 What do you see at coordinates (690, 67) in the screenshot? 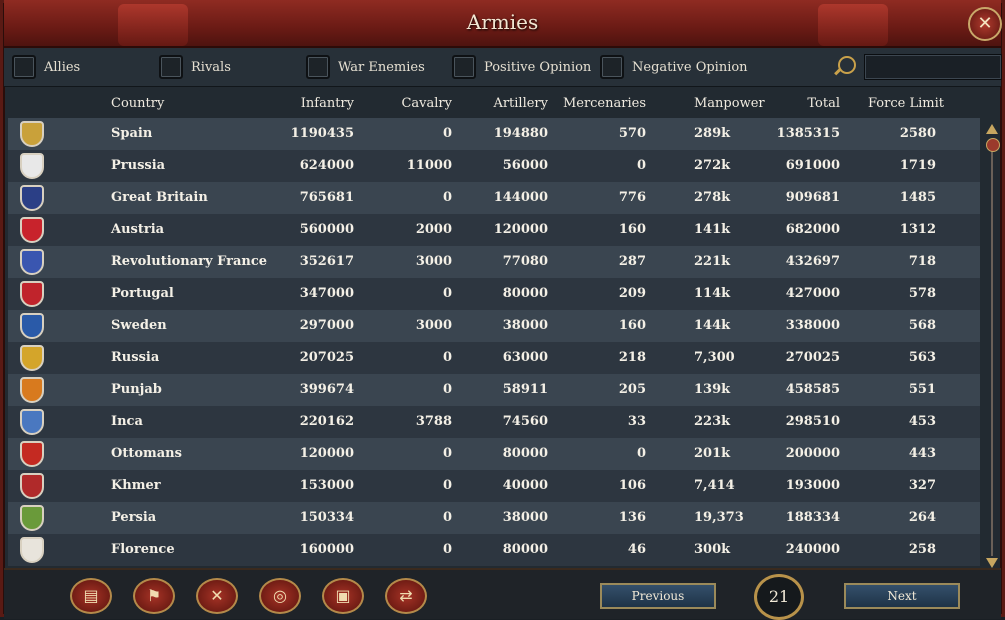
I see `filter-label: Negative Opinion` at bounding box center [690, 67].